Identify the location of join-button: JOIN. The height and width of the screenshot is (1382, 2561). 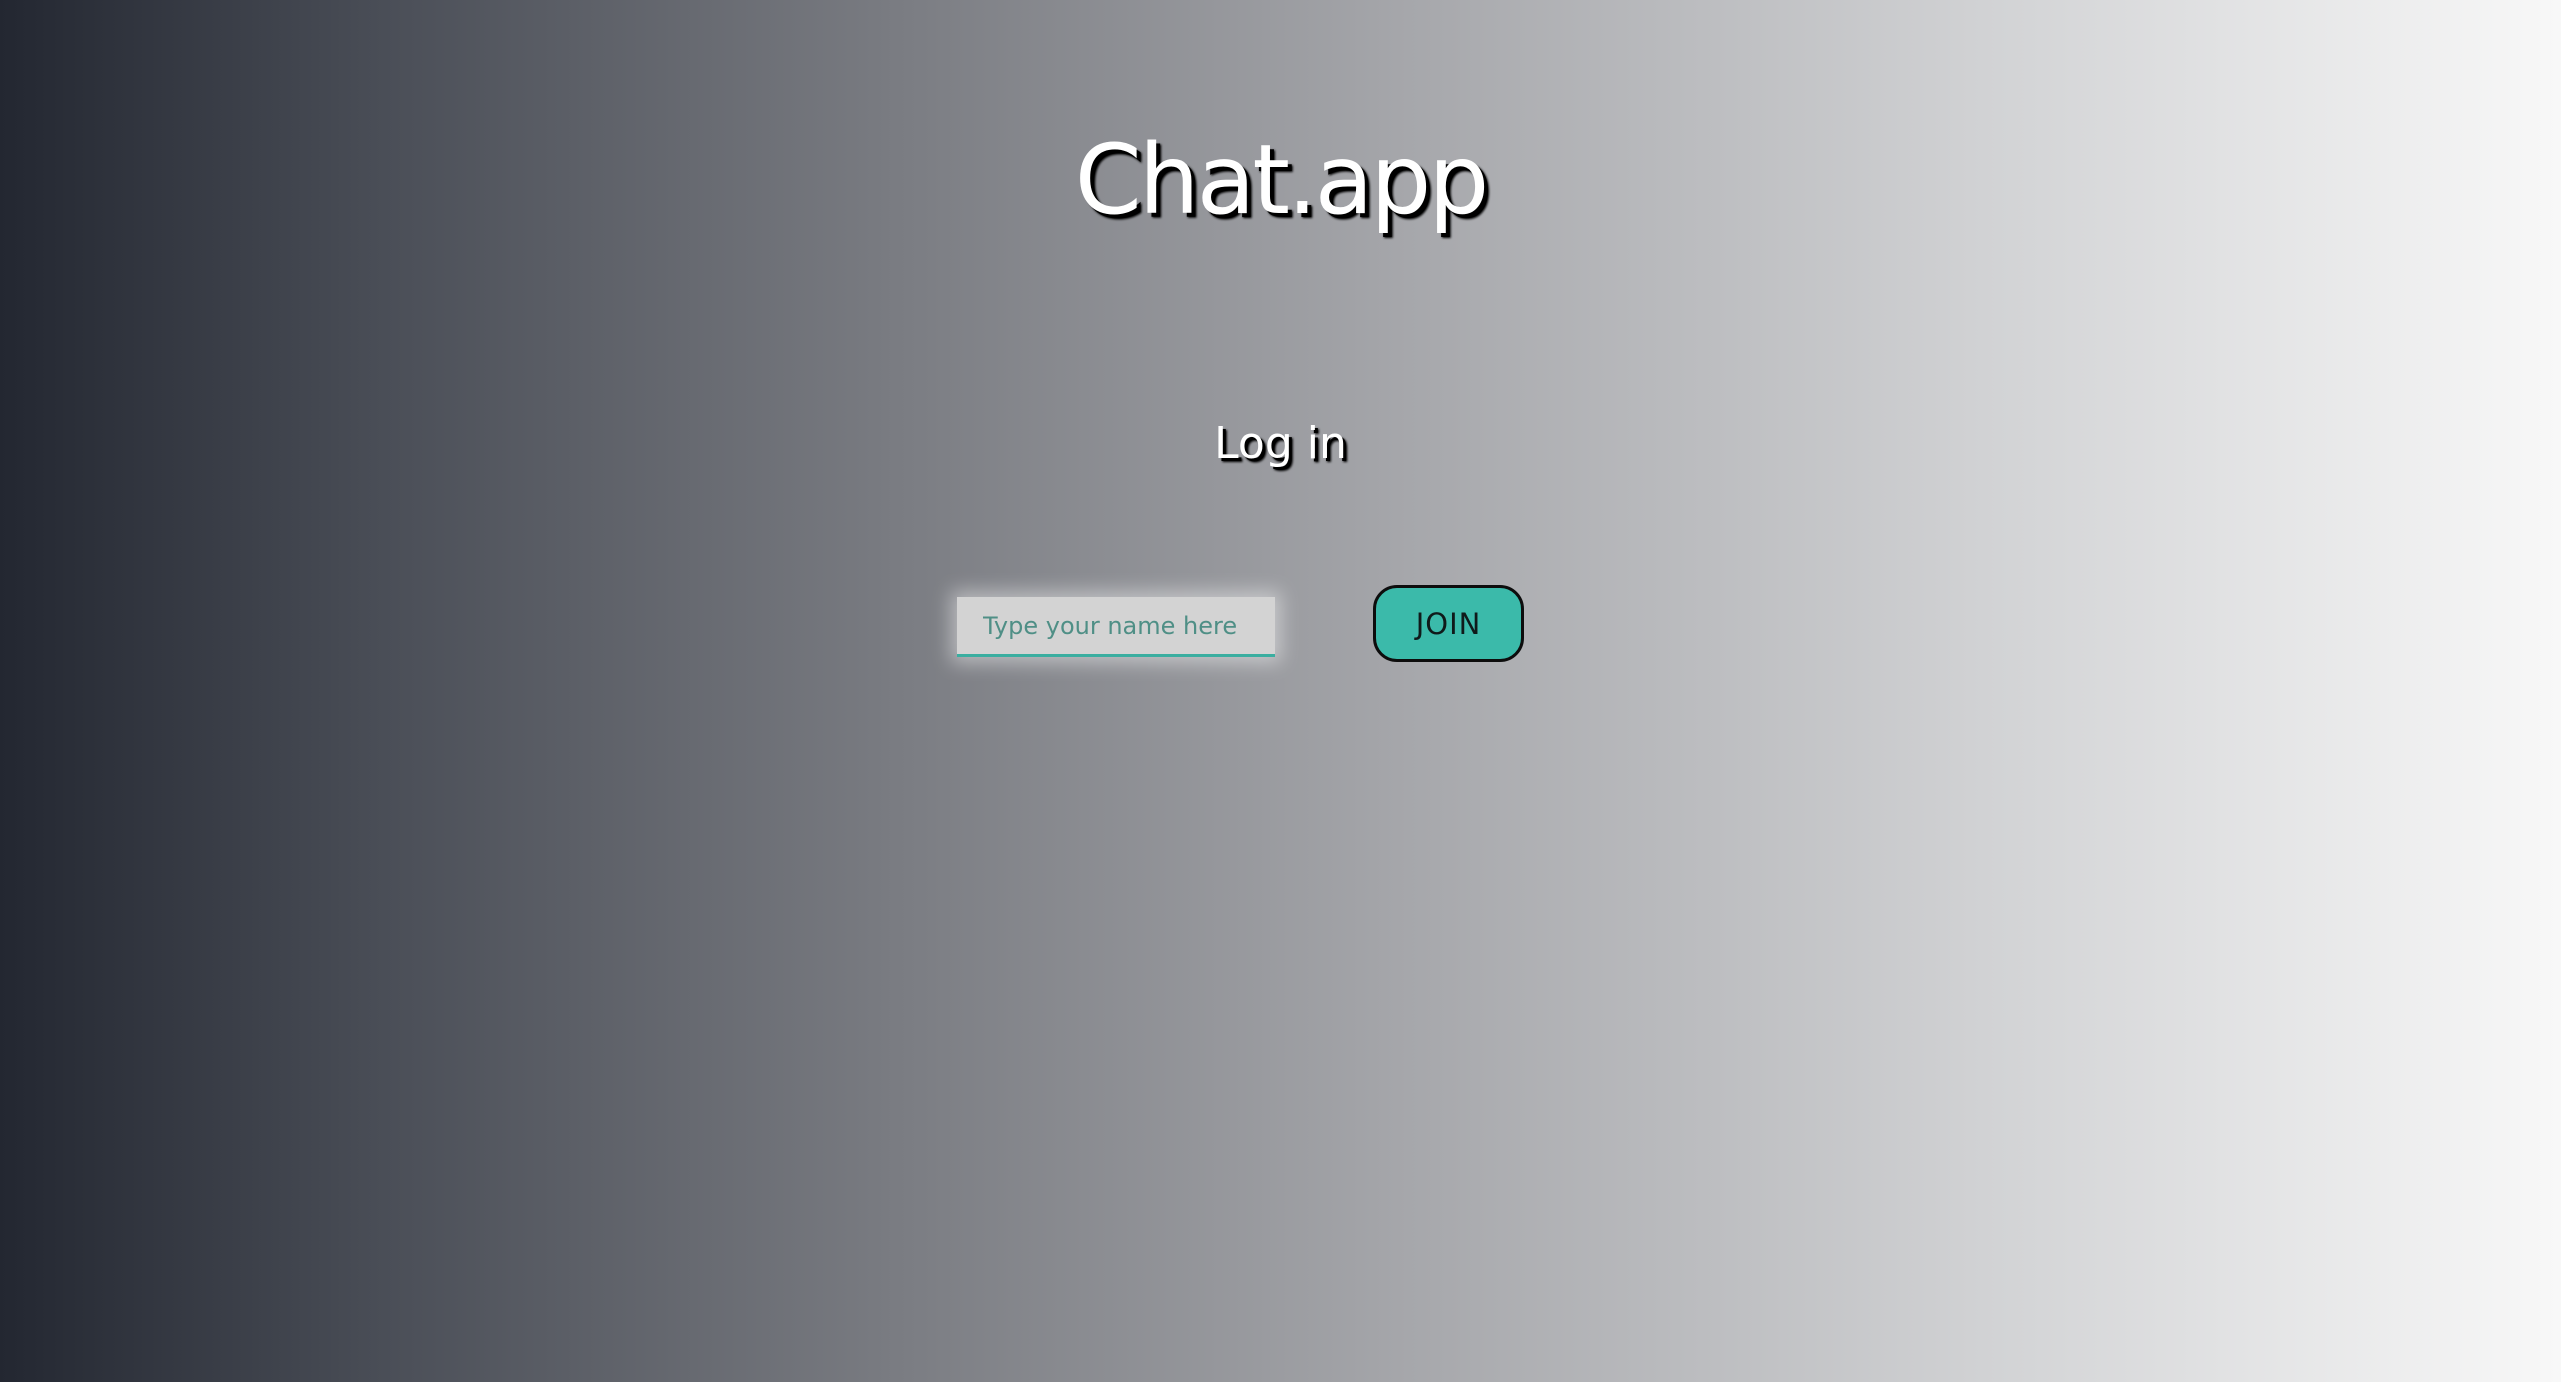
(1448, 623).